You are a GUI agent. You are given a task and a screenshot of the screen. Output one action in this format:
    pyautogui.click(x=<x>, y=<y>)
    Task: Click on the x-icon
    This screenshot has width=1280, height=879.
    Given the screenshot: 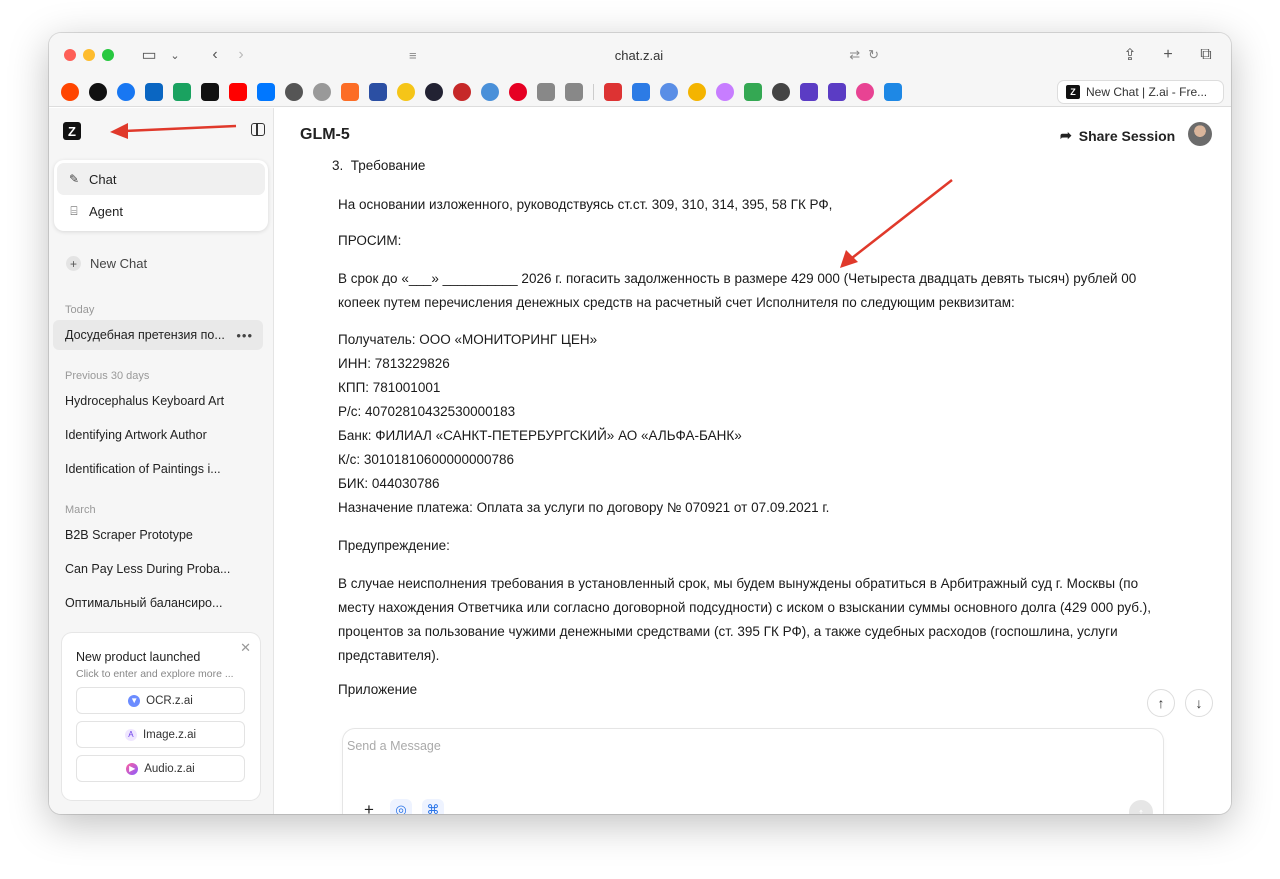 What is the action you would take?
    pyautogui.click(x=210, y=91)
    